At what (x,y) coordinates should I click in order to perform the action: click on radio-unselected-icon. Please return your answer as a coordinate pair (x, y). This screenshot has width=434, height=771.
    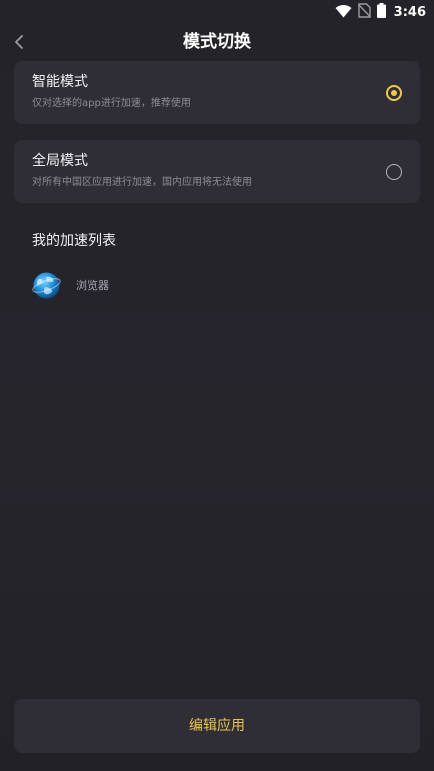
    Looking at the image, I should click on (394, 172).